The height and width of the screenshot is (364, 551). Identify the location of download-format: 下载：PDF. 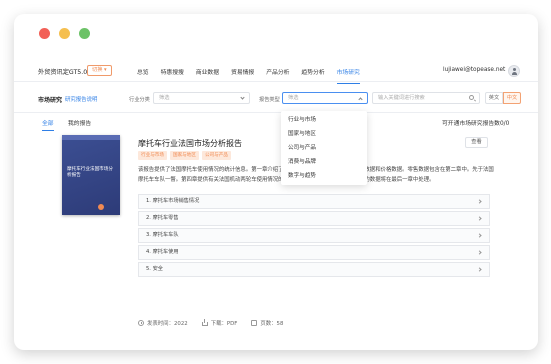
(219, 323).